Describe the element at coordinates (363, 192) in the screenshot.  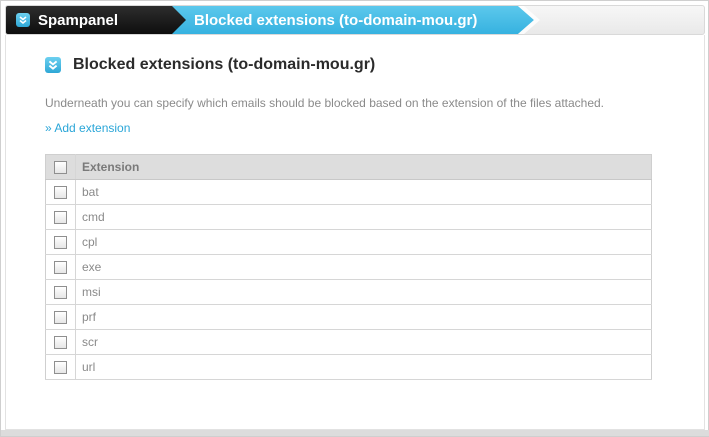
I see `extension-name: bat` at that location.